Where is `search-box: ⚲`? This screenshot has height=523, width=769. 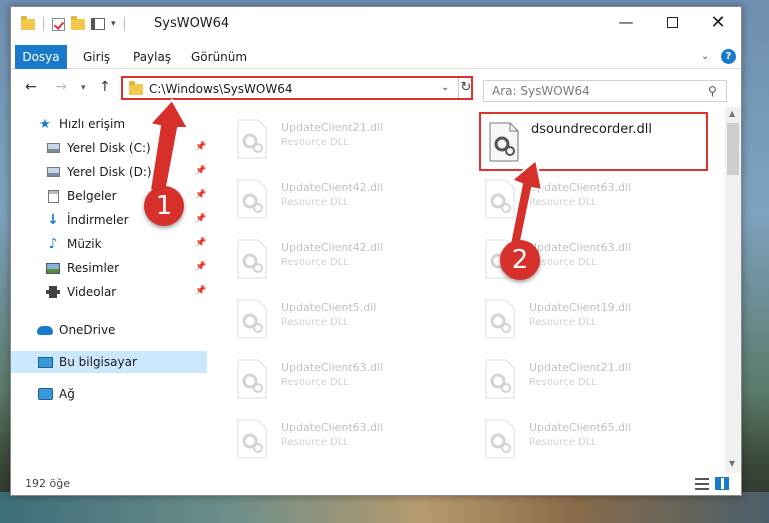 search-box: ⚲ is located at coordinates (605, 91).